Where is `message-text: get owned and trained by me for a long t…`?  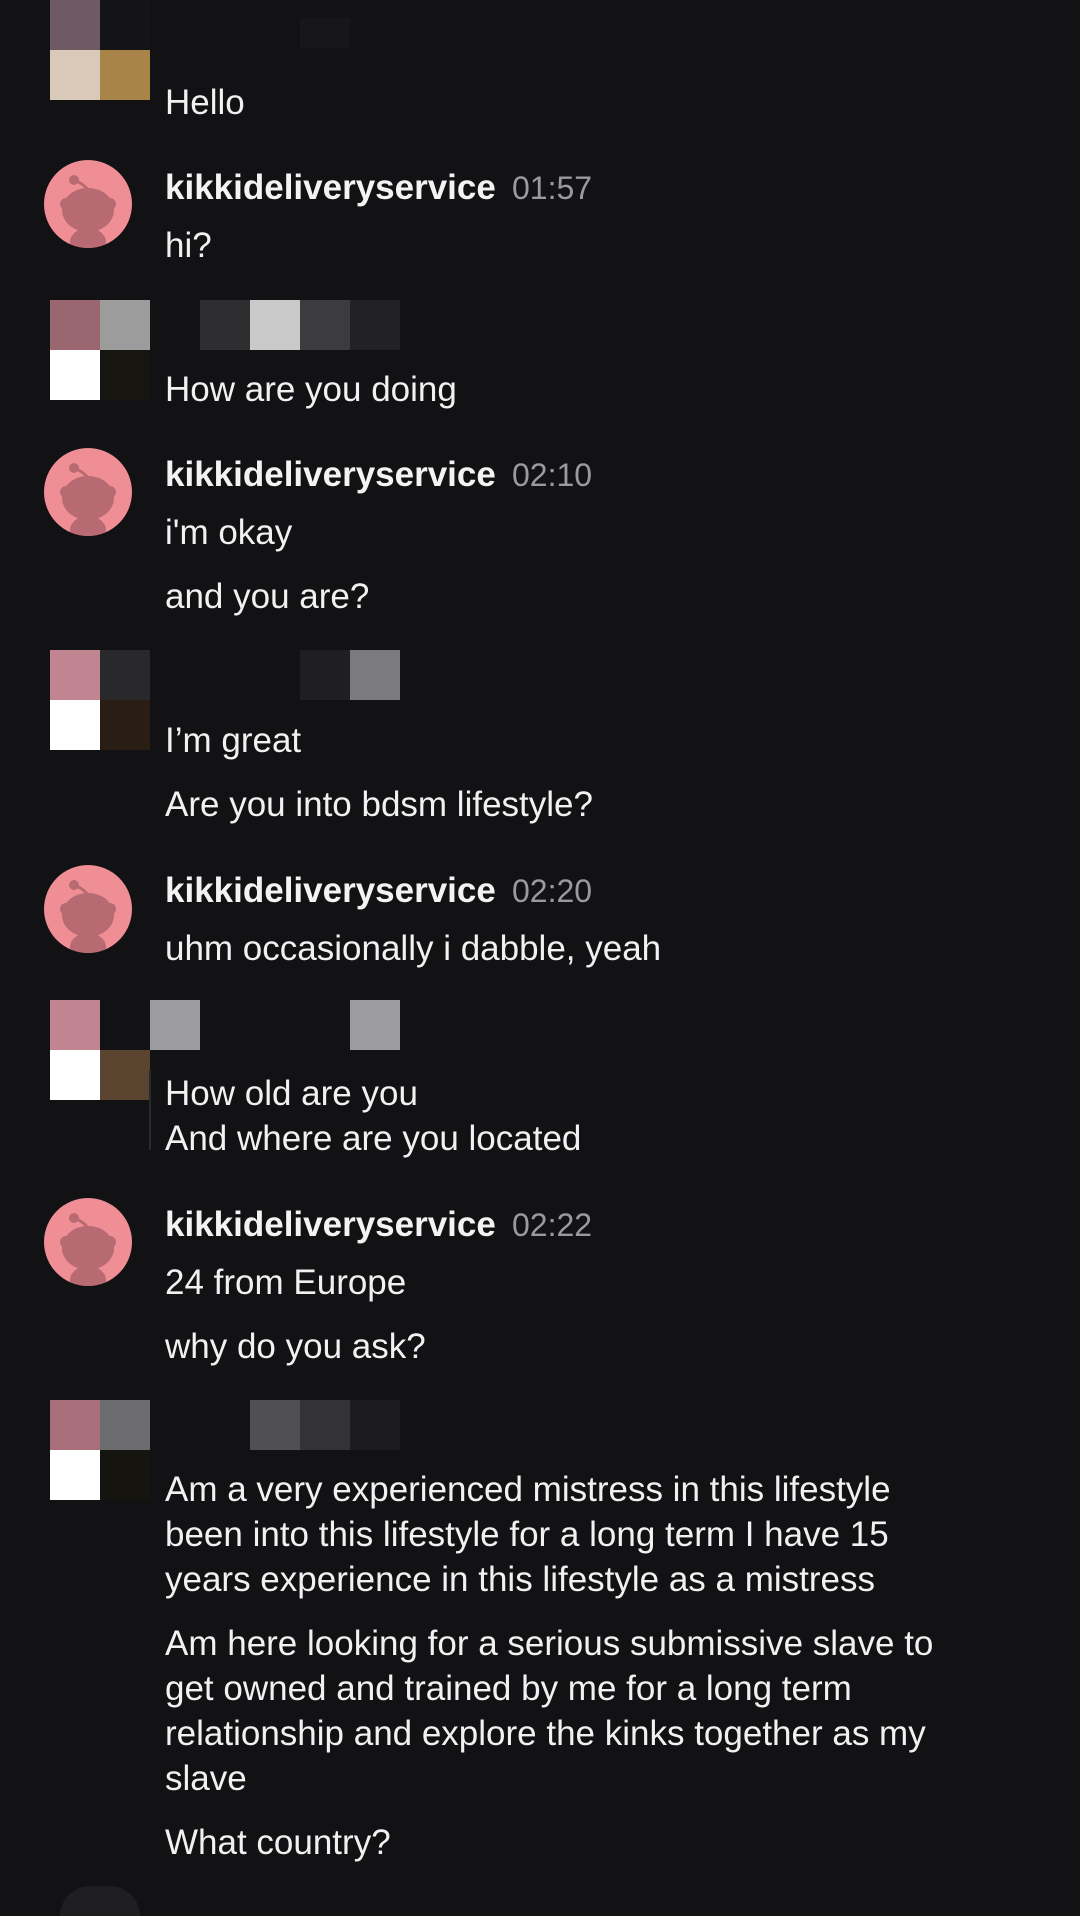
message-text: get owned and trained by me for a long t… is located at coordinates (508, 1688).